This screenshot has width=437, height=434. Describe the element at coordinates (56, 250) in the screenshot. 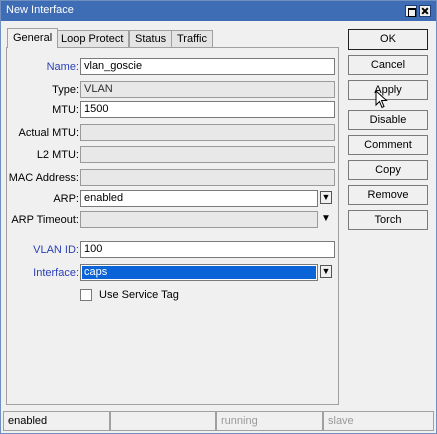

I see `vlan-id-label: VLAN ID:` at that location.